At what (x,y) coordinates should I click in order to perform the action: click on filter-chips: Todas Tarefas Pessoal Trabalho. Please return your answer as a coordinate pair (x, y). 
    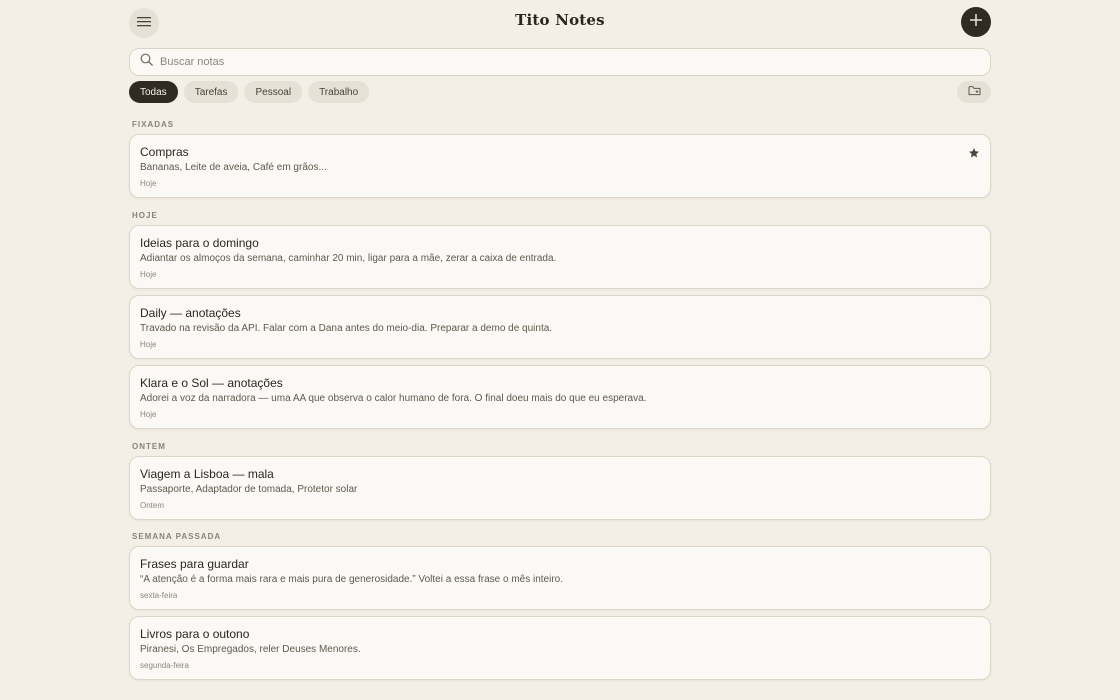
    Looking at the image, I should click on (249, 92).